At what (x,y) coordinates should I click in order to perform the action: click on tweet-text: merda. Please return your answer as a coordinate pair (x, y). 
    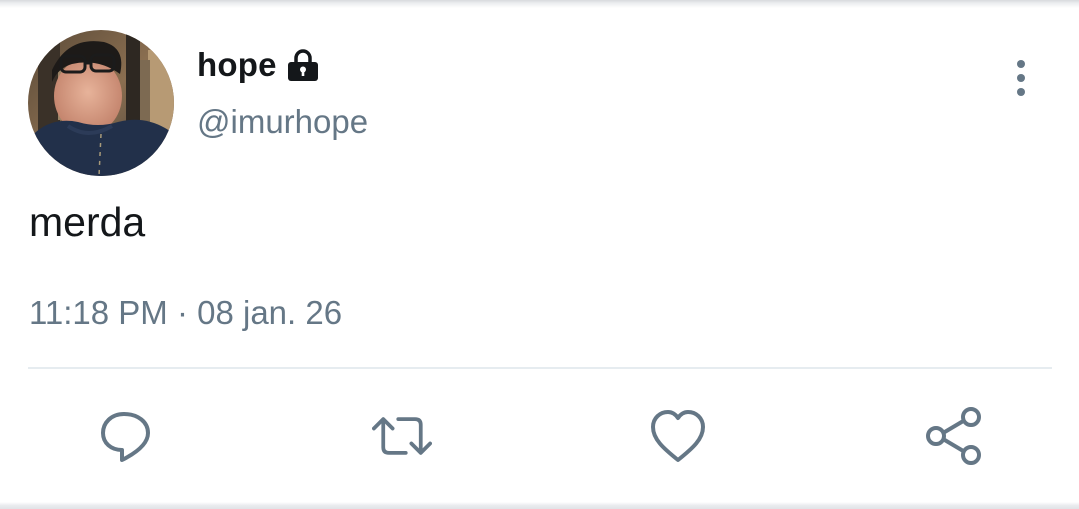
    Looking at the image, I should click on (87, 222).